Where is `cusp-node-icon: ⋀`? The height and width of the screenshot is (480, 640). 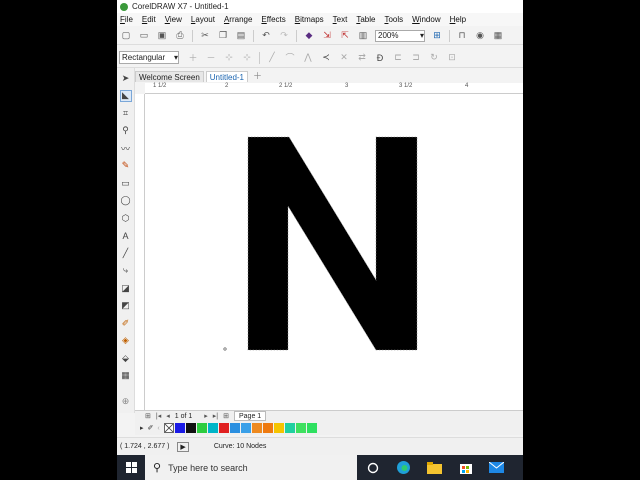
cusp-node-icon: ⋀ is located at coordinates (308, 58).